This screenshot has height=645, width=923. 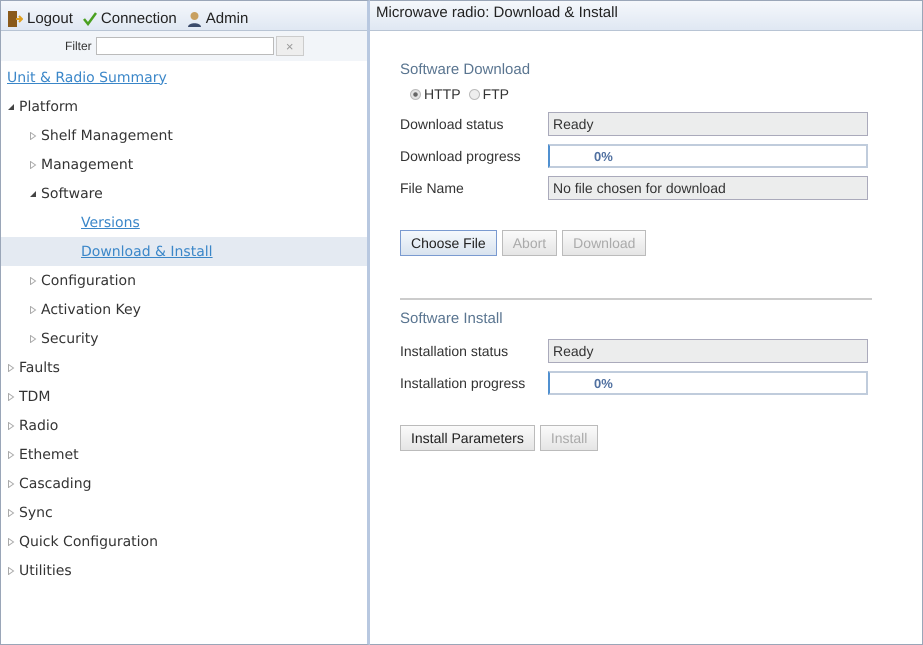 I want to click on field-label: File Name, so click(x=432, y=188).